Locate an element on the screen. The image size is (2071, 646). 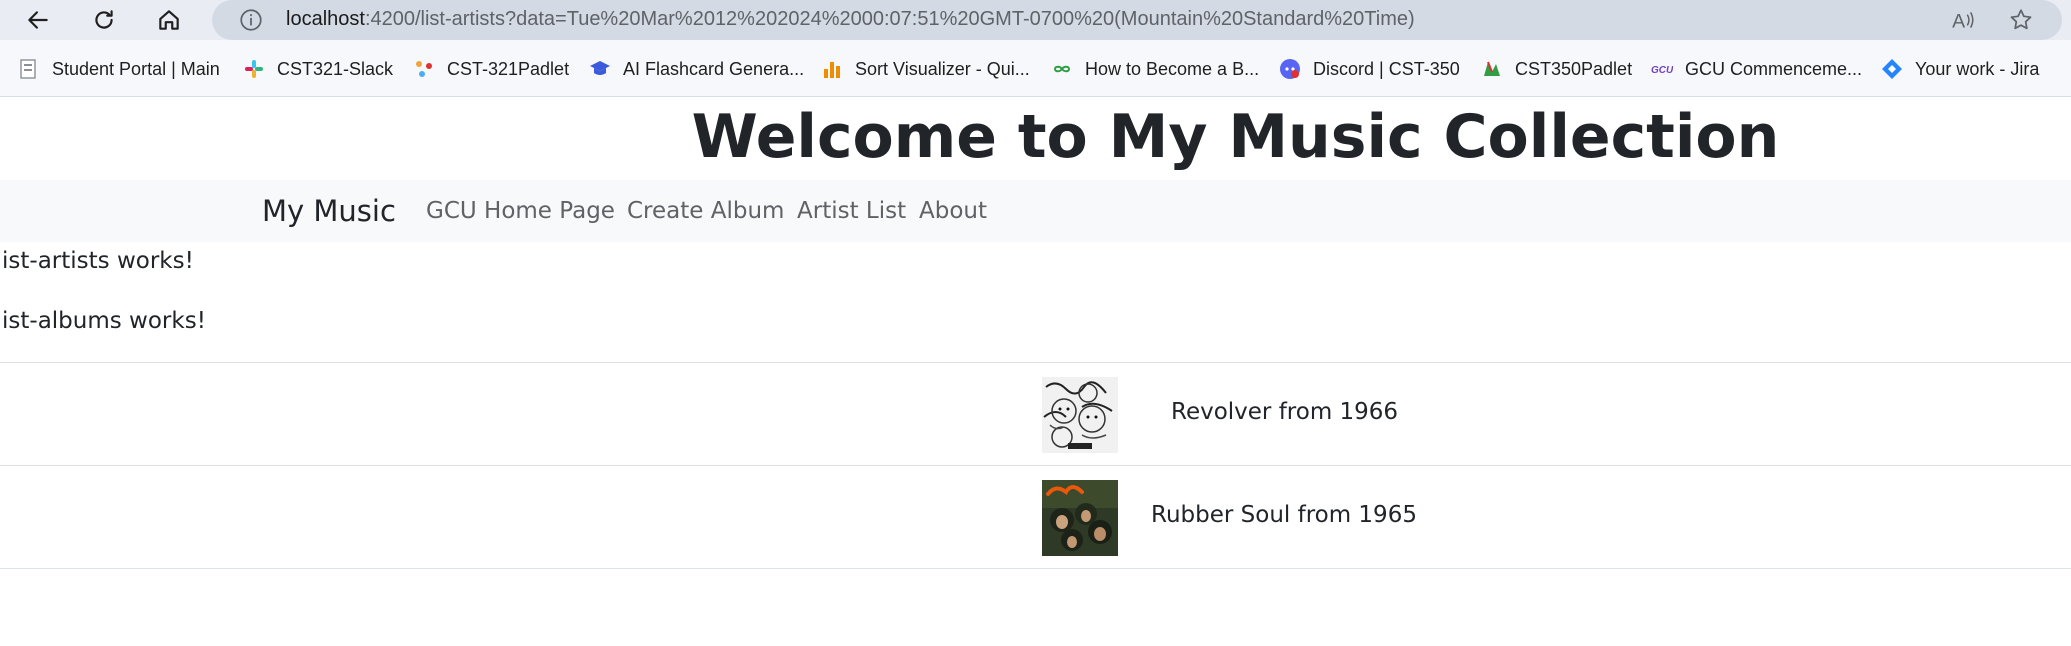
nav-link-artist-list: Artist List is located at coordinates (851, 211).